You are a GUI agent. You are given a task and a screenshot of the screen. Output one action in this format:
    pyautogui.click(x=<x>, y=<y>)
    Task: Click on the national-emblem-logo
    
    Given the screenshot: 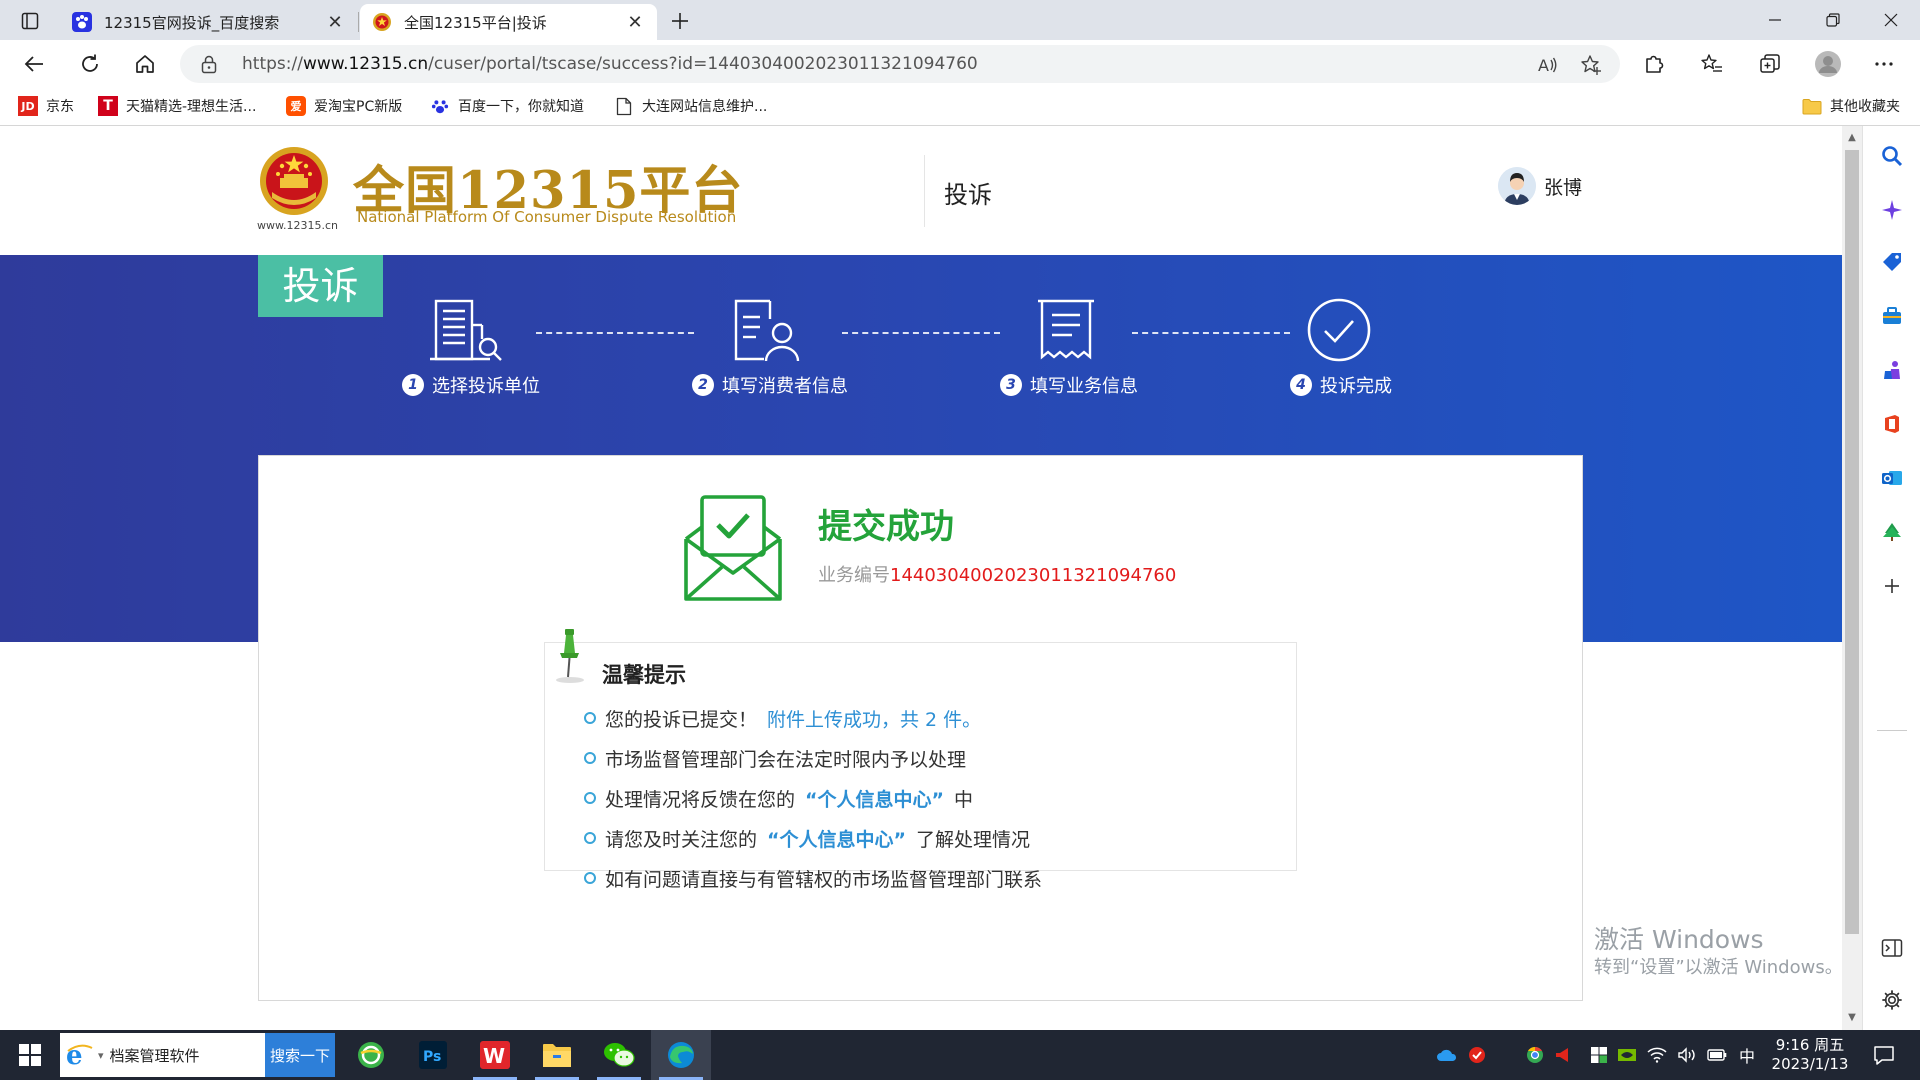 What is the action you would take?
    pyautogui.click(x=294, y=181)
    